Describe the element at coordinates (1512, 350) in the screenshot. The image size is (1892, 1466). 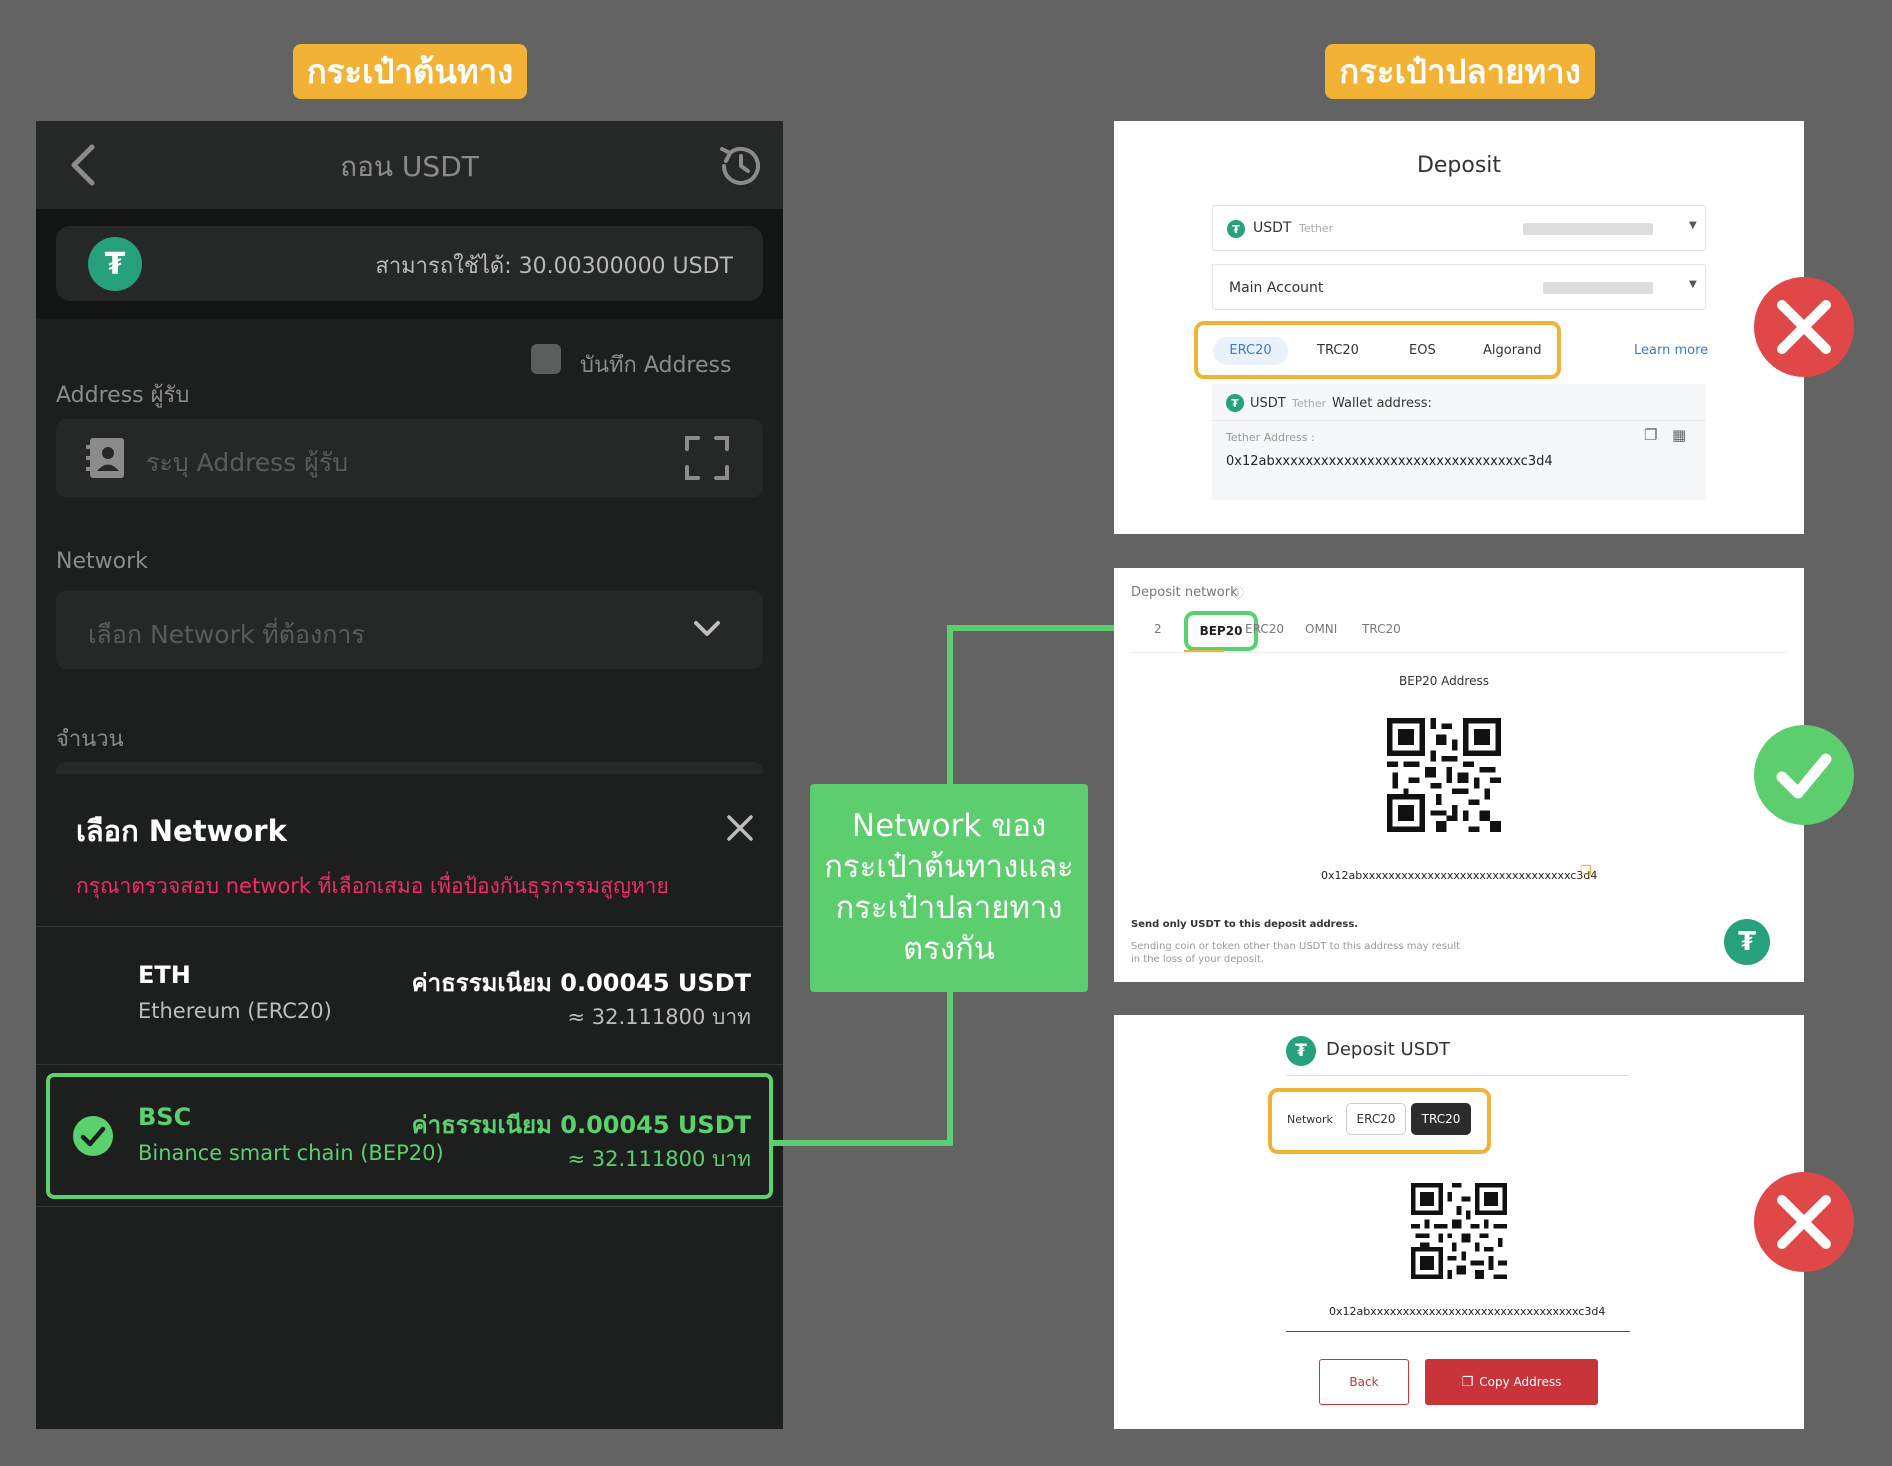
I see `network-tab-algorand: Algorand` at that location.